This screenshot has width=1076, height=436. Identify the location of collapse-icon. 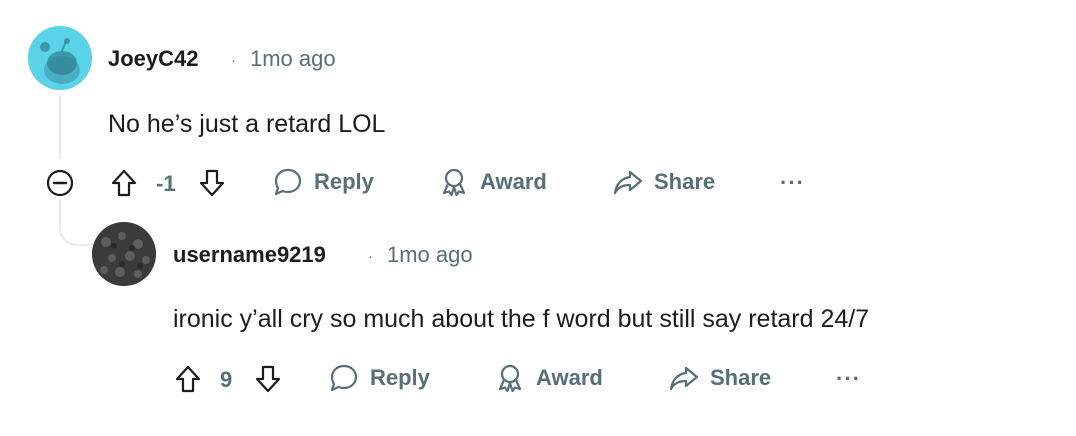
(60, 183).